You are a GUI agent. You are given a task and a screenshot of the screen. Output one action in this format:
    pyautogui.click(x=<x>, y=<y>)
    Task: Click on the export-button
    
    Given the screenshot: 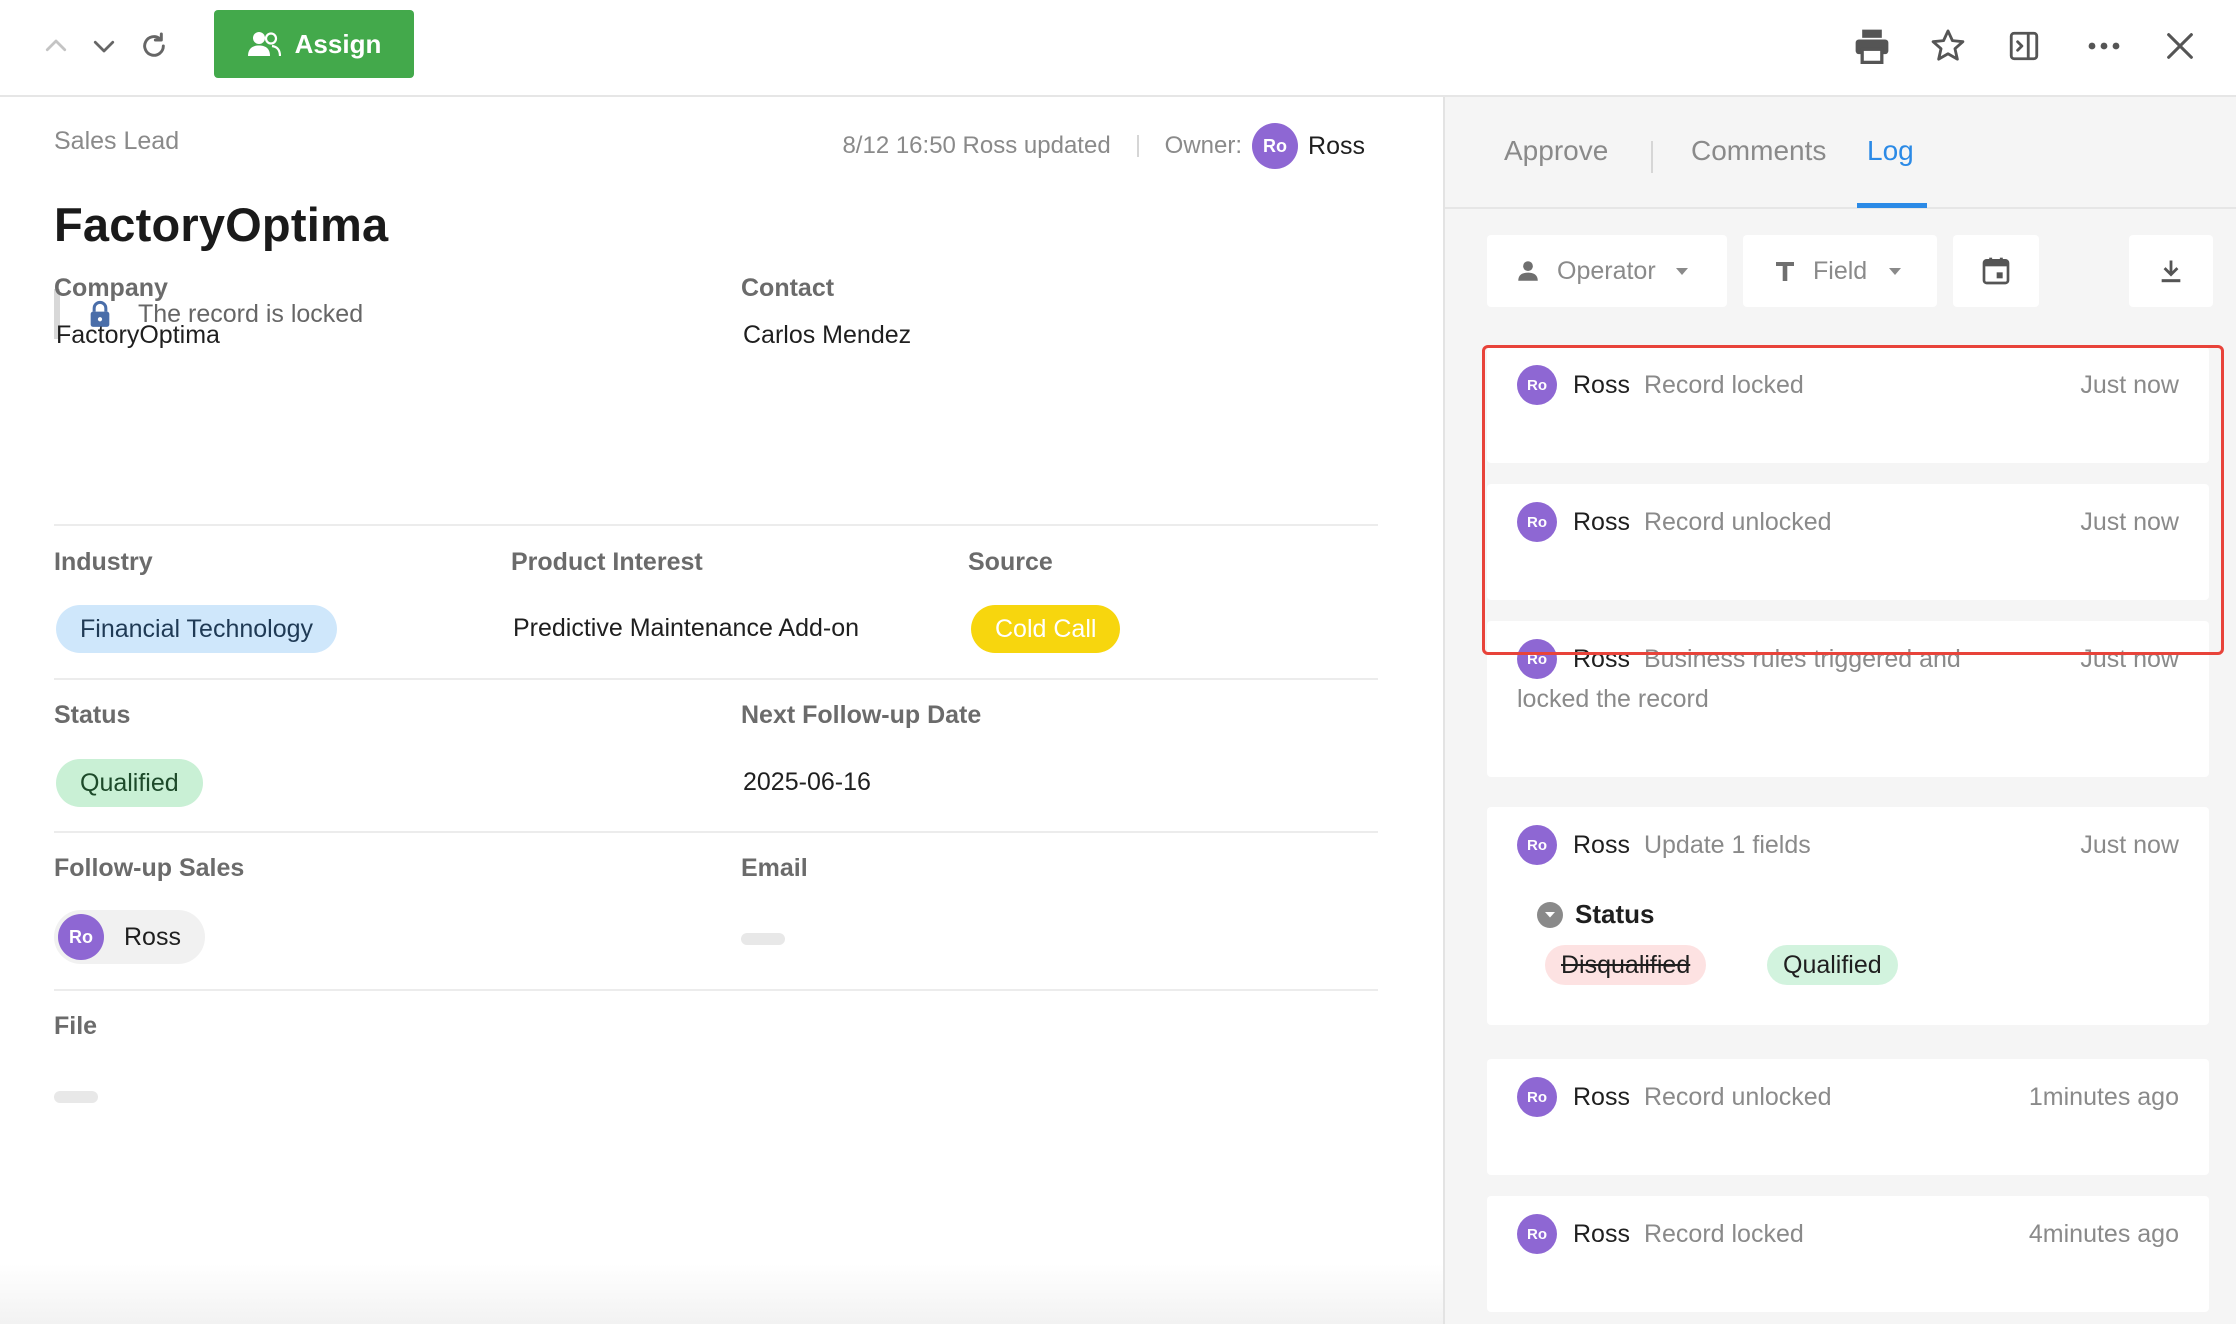 What is the action you would take?
    pyautogui.click(x=2171, y=271)
    